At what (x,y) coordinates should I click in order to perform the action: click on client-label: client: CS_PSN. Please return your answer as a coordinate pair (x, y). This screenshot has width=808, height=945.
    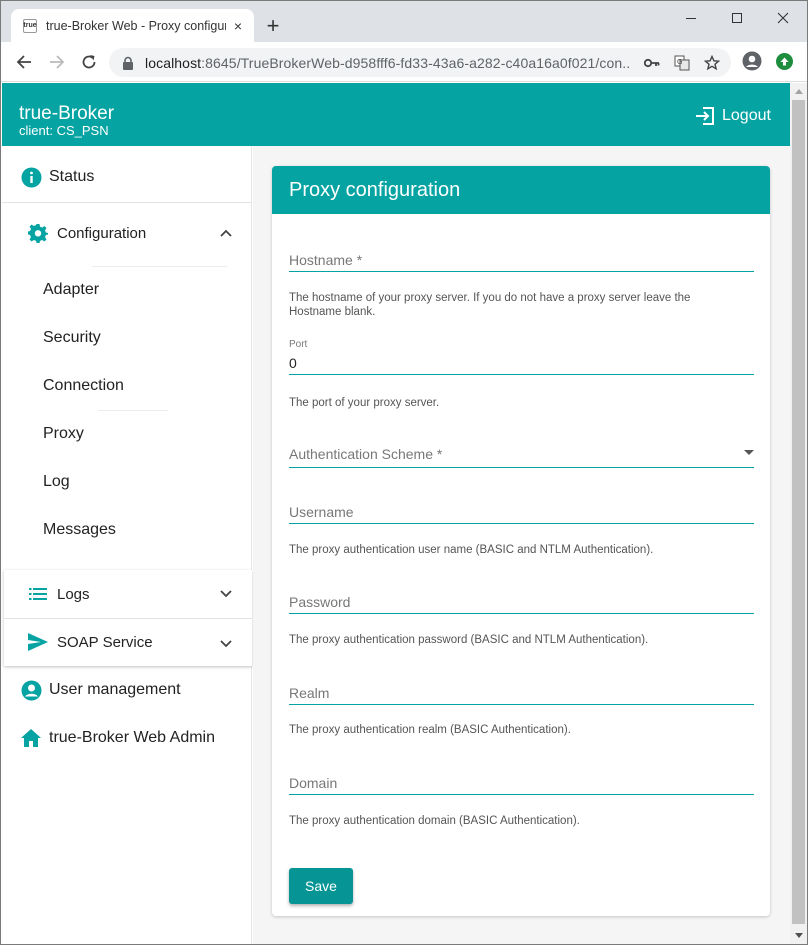
    Looking at the image, I should click on (64, 130).